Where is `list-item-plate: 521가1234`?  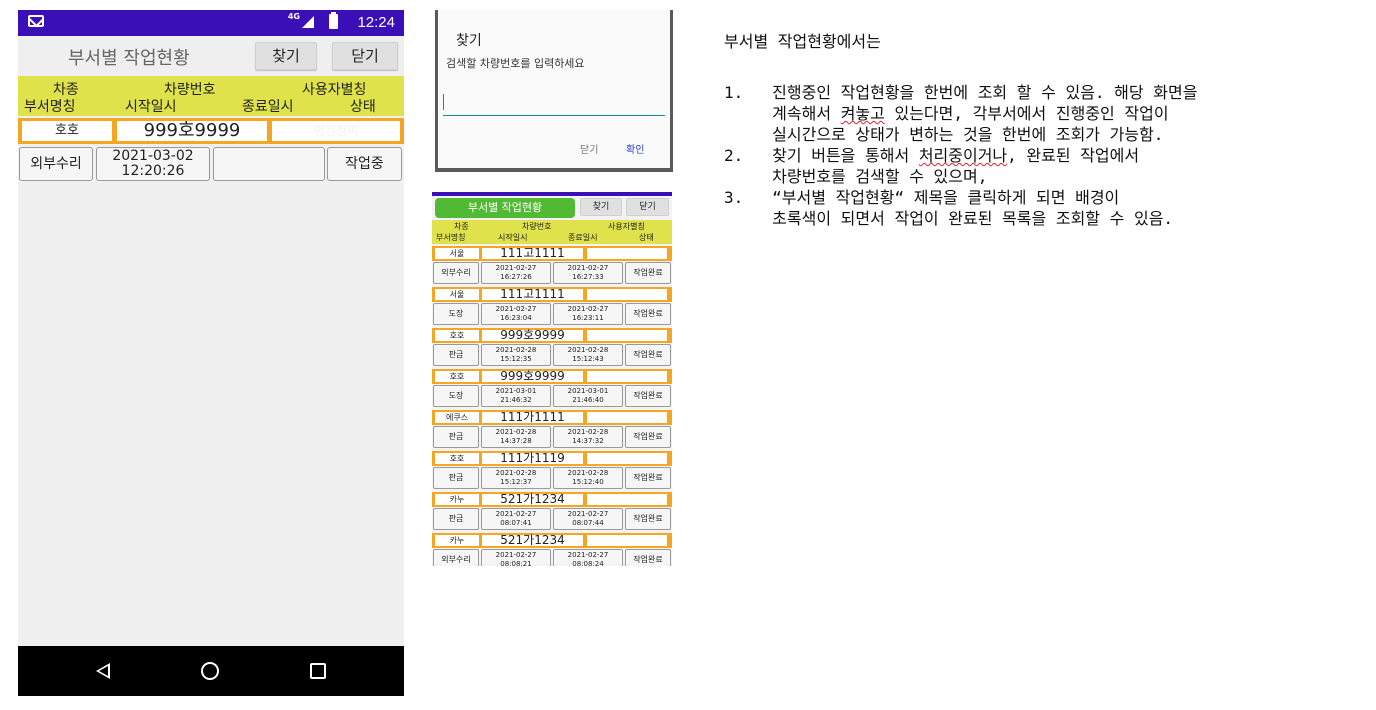 list-item-plate: 521가1234 is located at coordinates (532, 540).